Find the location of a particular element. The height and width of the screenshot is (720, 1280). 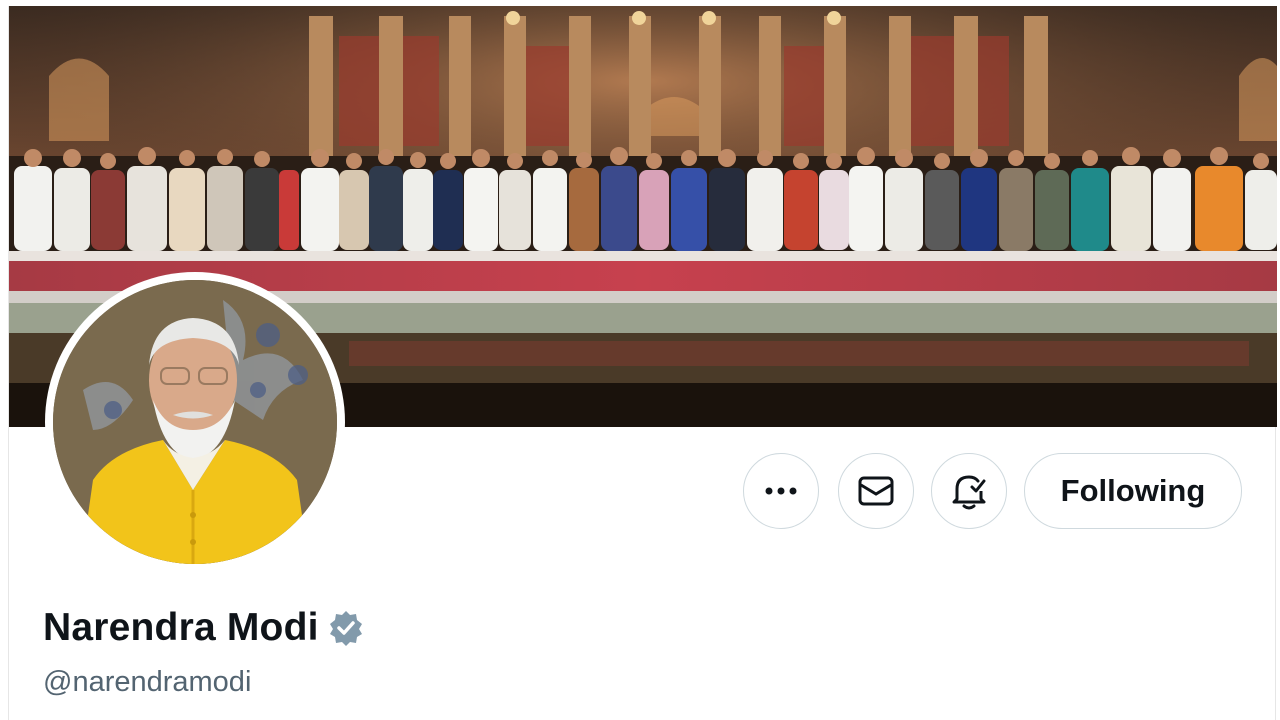

verified-badge-icon is located at coordinates (346, 628).